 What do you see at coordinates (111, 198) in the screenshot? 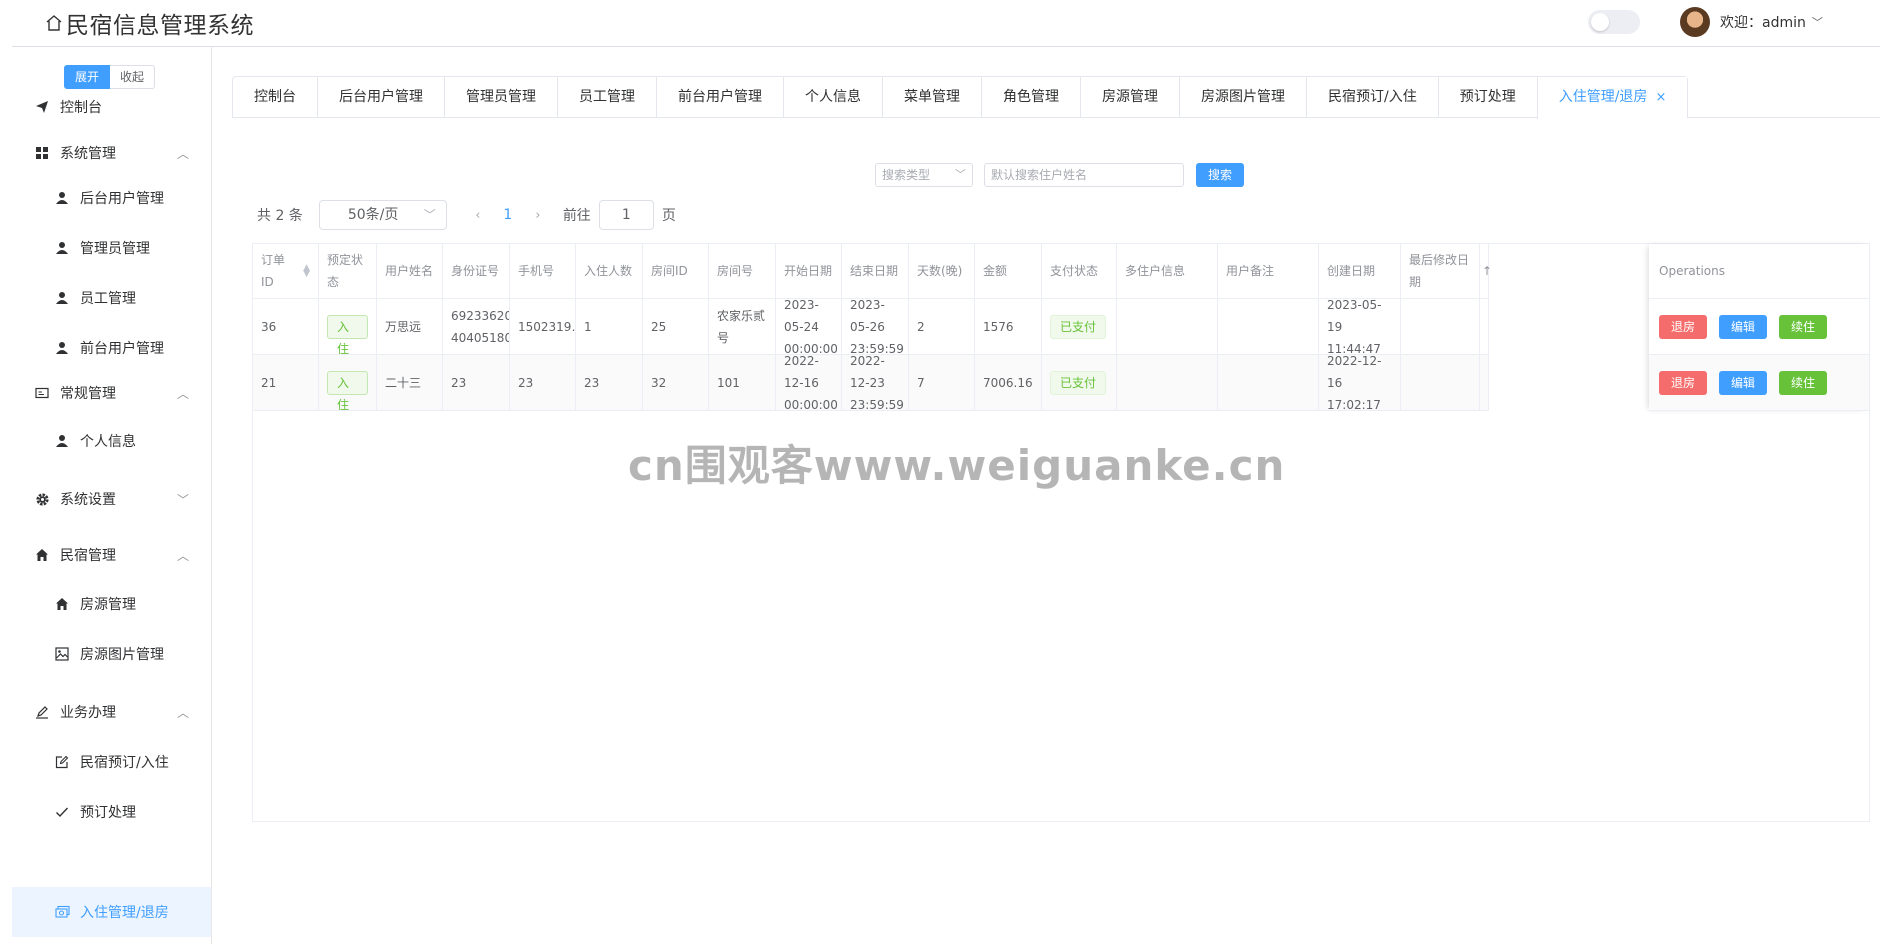
I see `sidebar-item-backend-users: 后台用户管理` at bounding box center [111, 198].